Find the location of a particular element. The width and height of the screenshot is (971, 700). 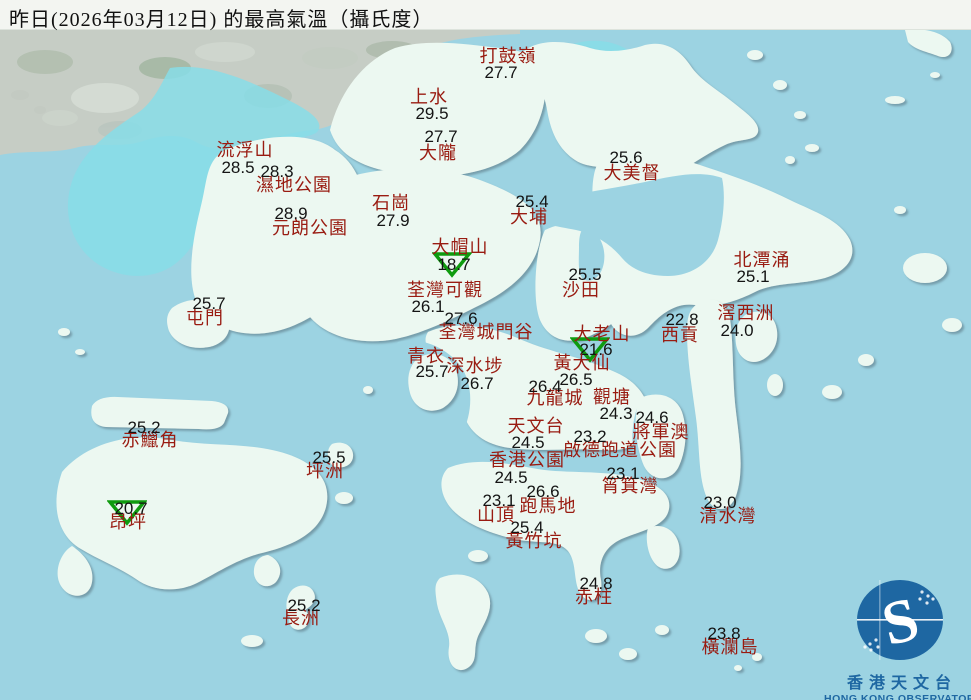

station-value: 18.7 is located at coordinates (454, 264).